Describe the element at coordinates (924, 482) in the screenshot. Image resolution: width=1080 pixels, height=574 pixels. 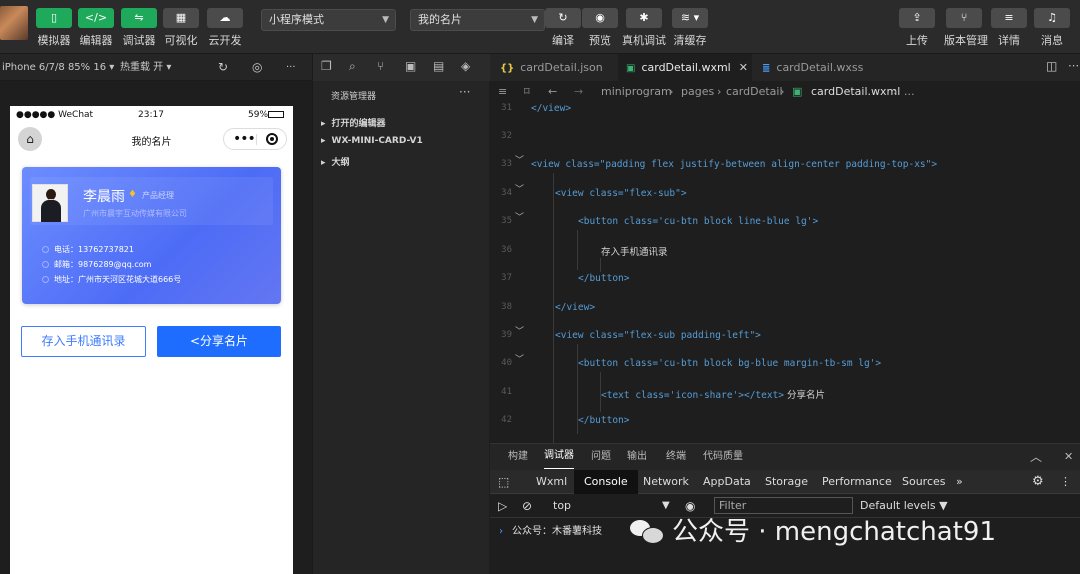
I see `tab-sources: Sources` at that location.